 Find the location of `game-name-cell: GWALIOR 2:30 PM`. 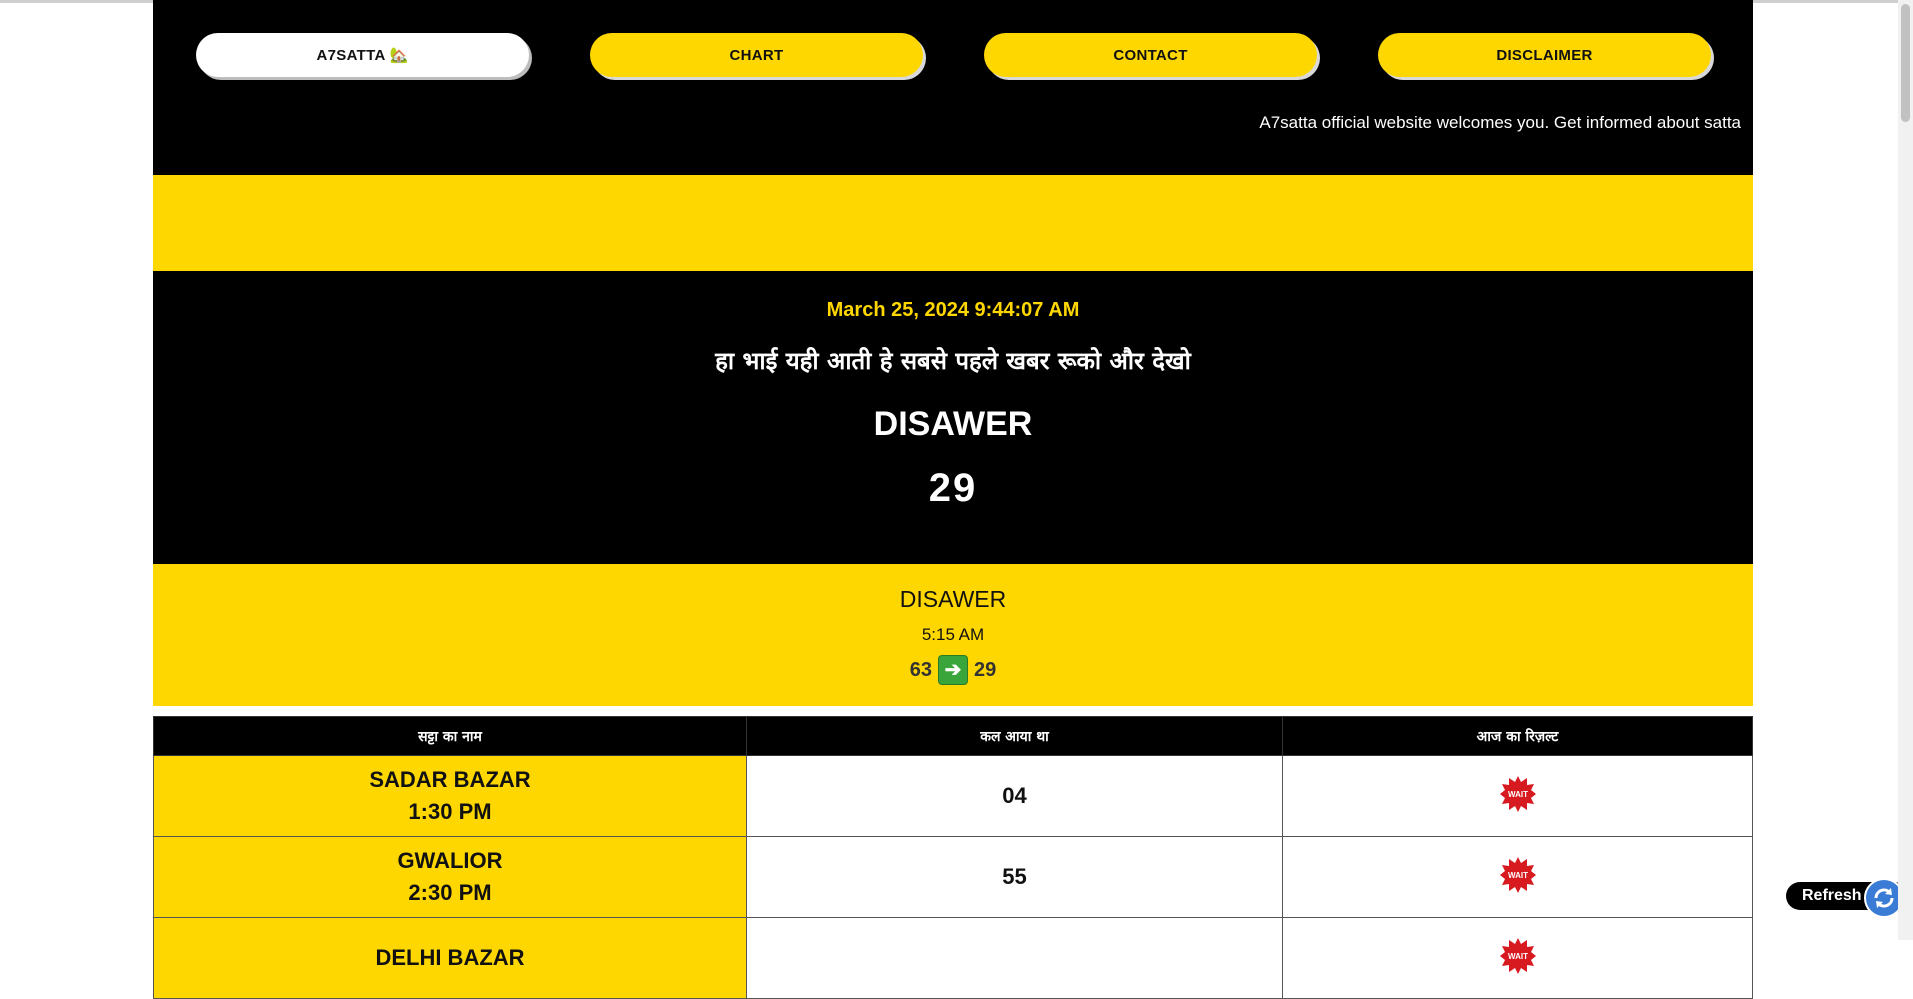

game-name-cell: GWALIOR 2:30 PM is located at coordinates (450, 877).